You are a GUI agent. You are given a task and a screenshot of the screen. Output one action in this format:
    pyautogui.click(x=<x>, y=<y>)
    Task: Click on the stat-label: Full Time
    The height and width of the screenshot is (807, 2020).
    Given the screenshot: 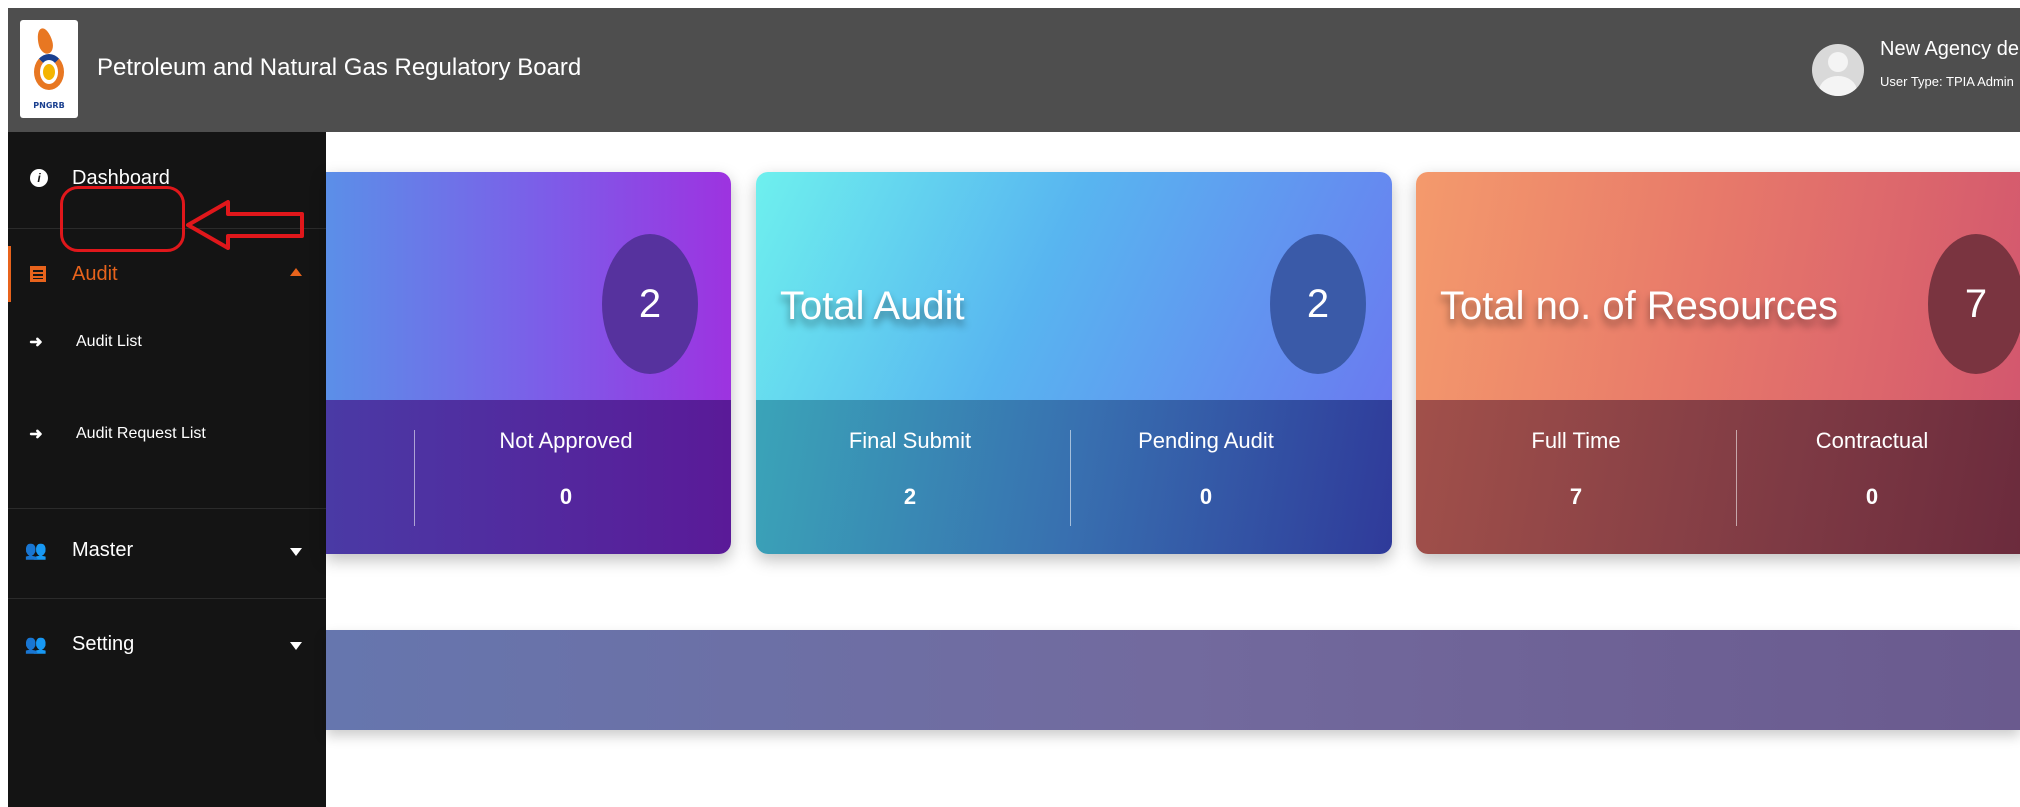 What is the action you would take?
    pyautogui.click(x=1576, y=440)
    